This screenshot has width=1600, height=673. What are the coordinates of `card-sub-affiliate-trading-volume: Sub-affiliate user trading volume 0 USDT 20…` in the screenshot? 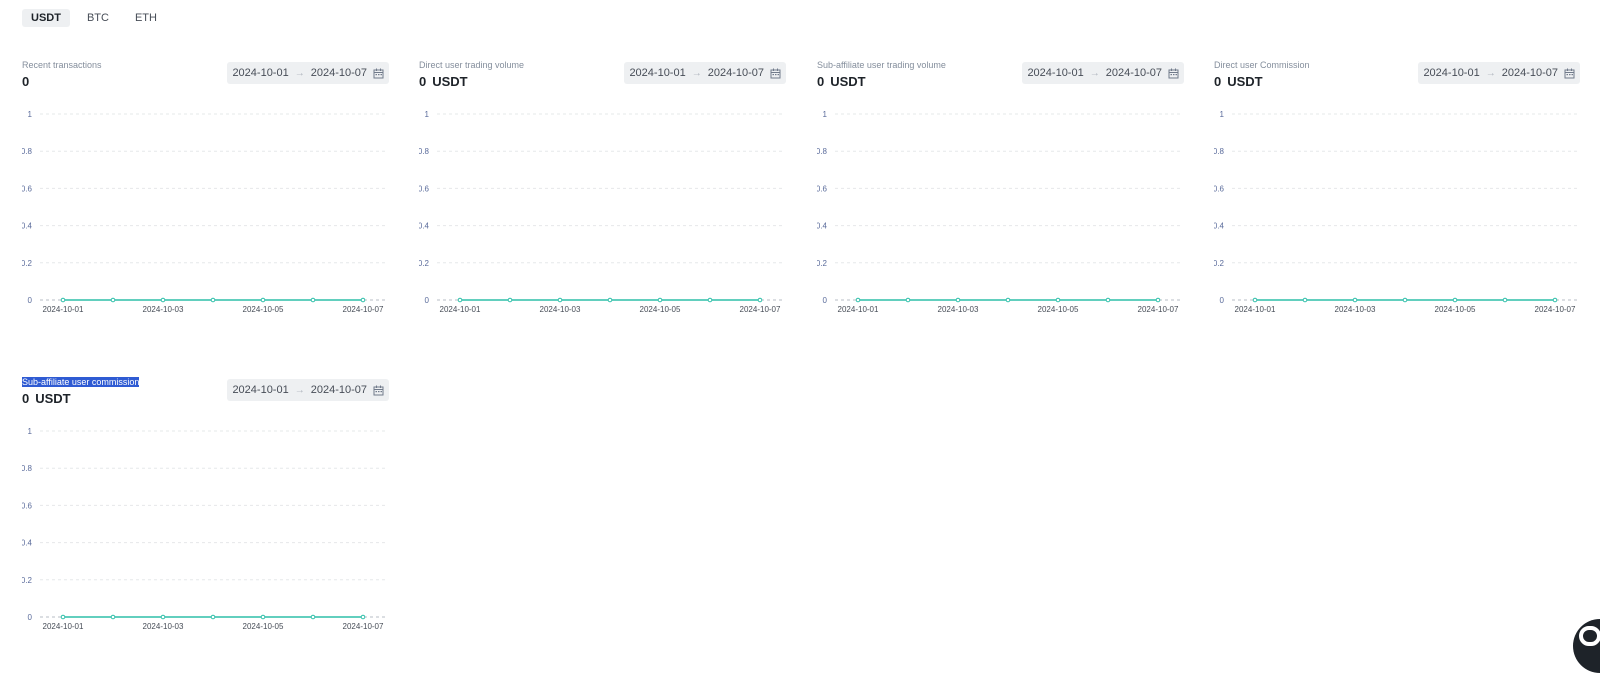 It's located at (1000, 195).